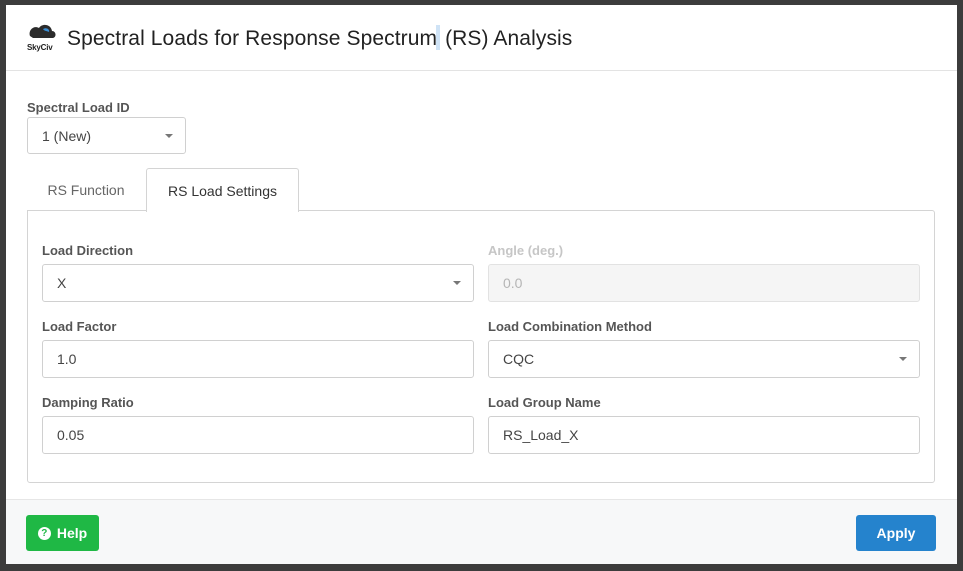 Image resolution: width=963 pixels, height=571 pixels. What do you see at coordinates (519, 359) in the screenshot?
I see `load-combination-method-value: CQC` at bounding box center [519, 359].